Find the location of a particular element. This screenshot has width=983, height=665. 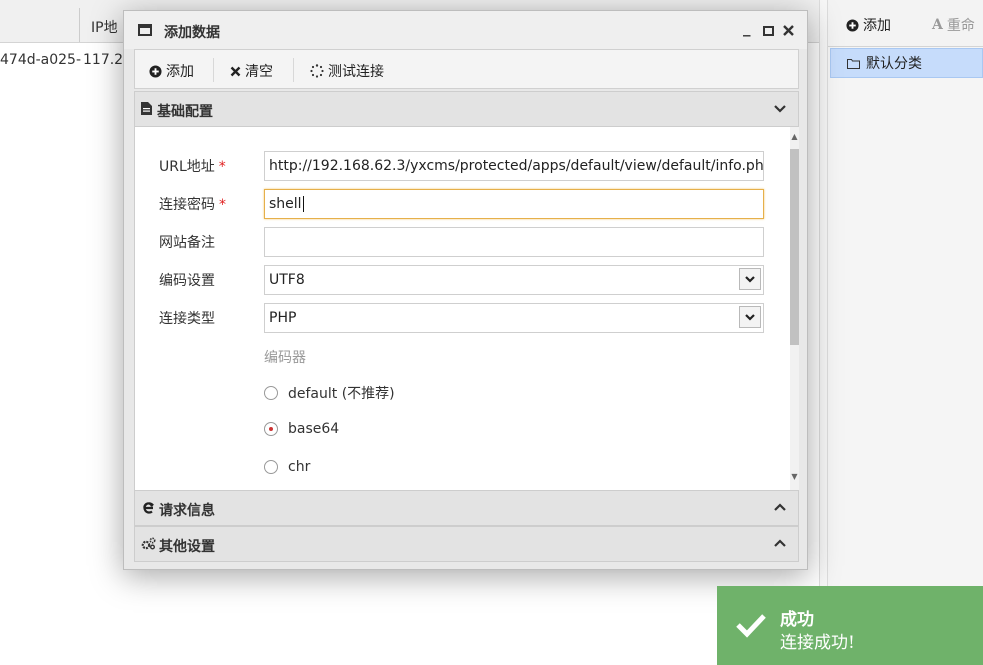

close-icon is located at coordinates (788, 30).